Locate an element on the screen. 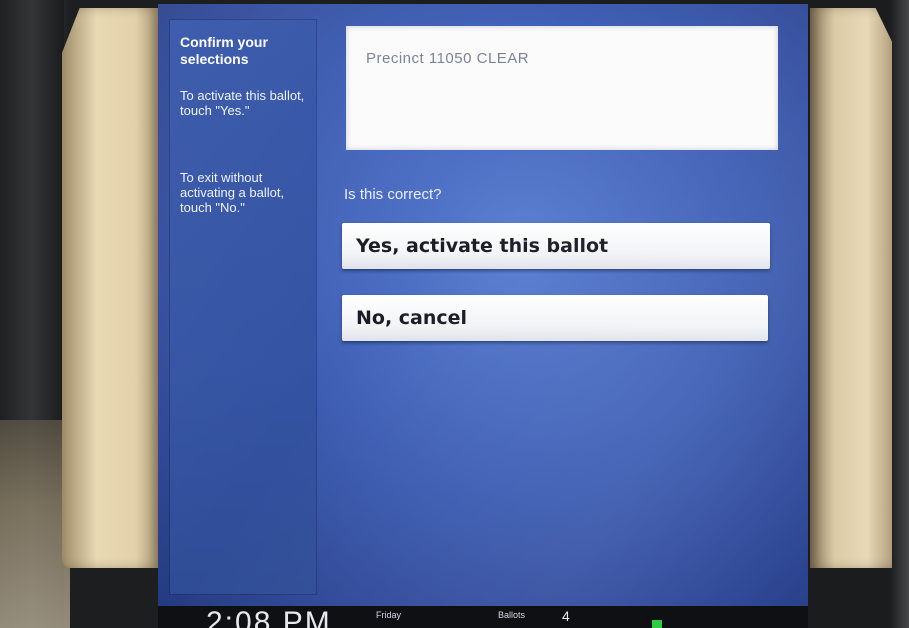 The image size is (909, 628). day-label: Friday is located at coordinates (389, 615).